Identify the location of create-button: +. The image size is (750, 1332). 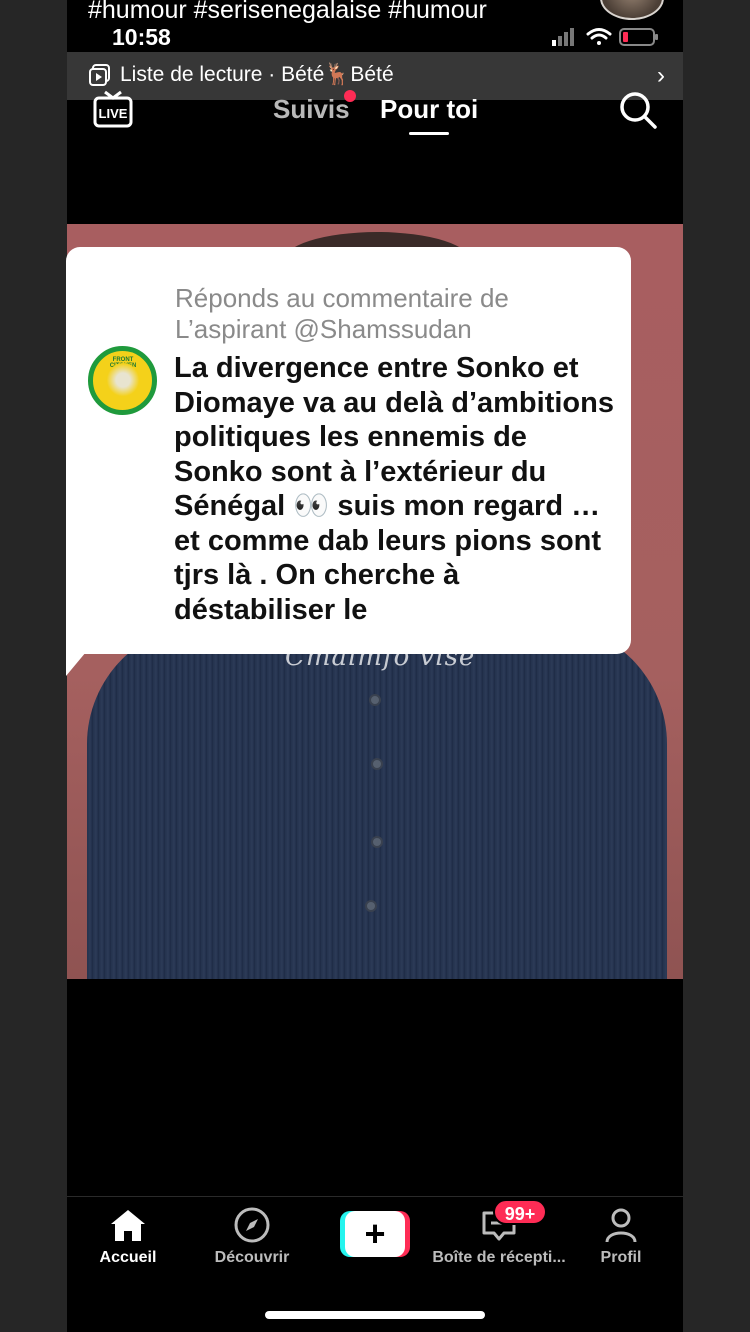
(375, 1234).